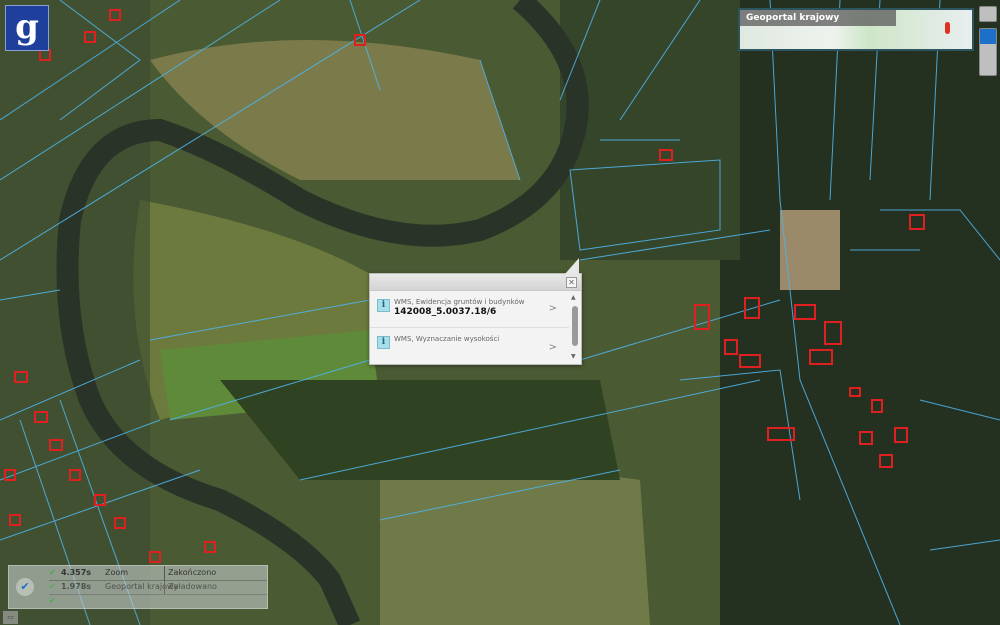 Image resolution: width=1000 pixels, height=625 pixels. What do you see at coordinates (10, 617) in the screenshot?
I see `expand-panel-icon: ▭` at bounding box center [10, 617].